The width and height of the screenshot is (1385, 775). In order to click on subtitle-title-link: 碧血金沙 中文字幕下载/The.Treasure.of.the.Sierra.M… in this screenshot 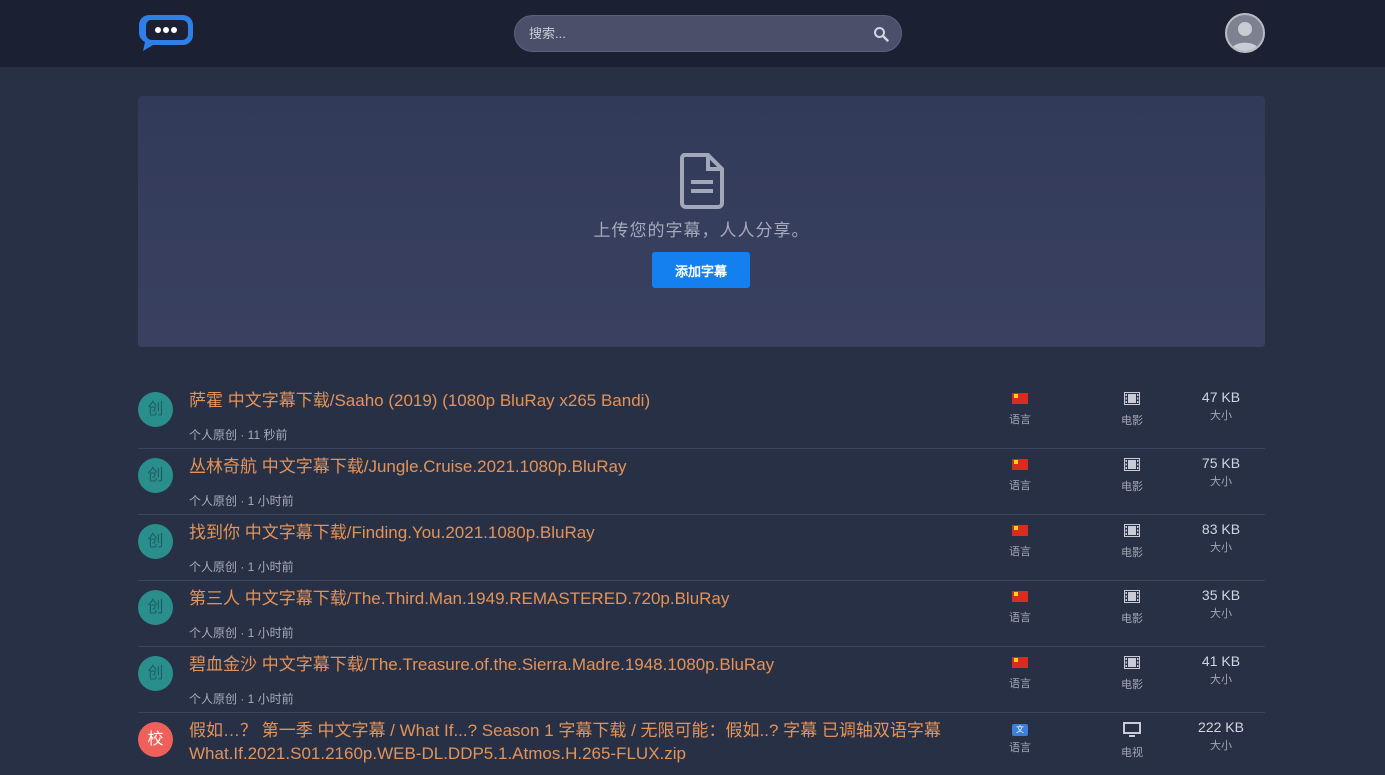, I will do `click(569, 664)`.